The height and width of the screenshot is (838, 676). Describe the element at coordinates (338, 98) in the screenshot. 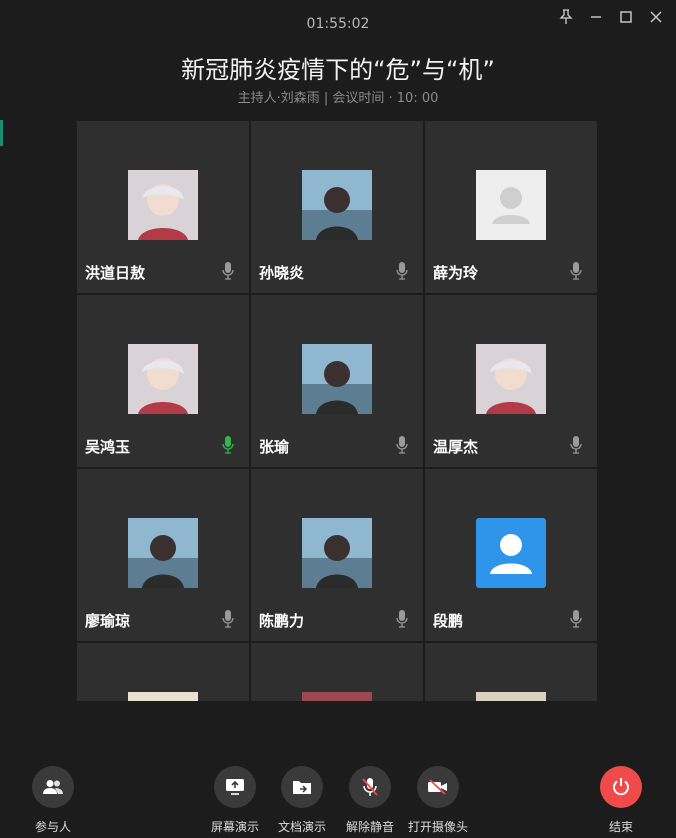

I see `meeting-subtitle: 主持人·刘森雨 | 会议时间 · 10: 00` at that location.